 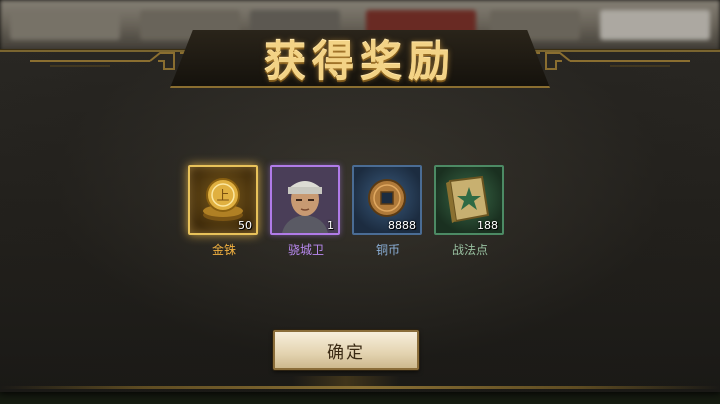 What do you see at coordinates (402, 225) in the screenshot?
I see `reward-quantity: 8888` at bounding box center [402, 225].